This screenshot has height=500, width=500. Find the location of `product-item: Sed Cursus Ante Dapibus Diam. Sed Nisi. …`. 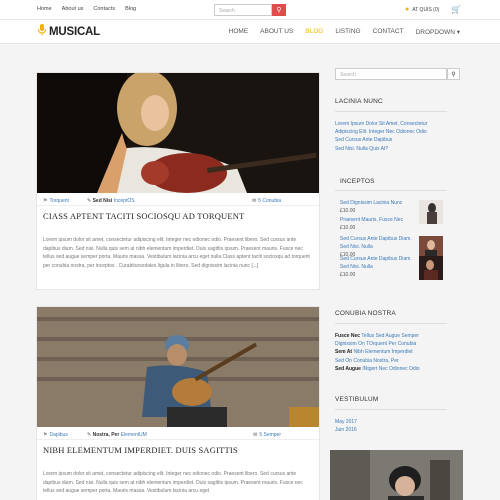

product-item: Sed Cursus Ante Dapibus Diam. Sed Nisi. … is located at coordinates (396, 269).